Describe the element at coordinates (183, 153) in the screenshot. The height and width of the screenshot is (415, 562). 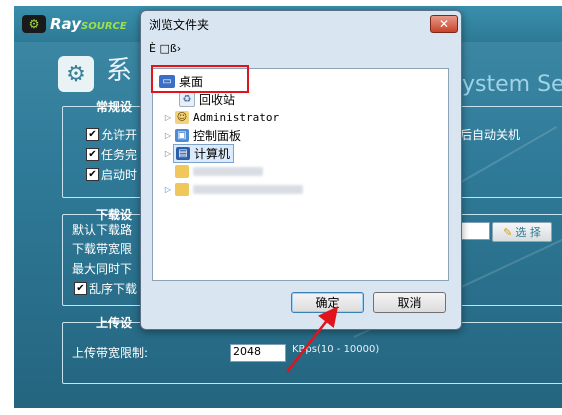
I see `computer-icon: ▤` at that location.